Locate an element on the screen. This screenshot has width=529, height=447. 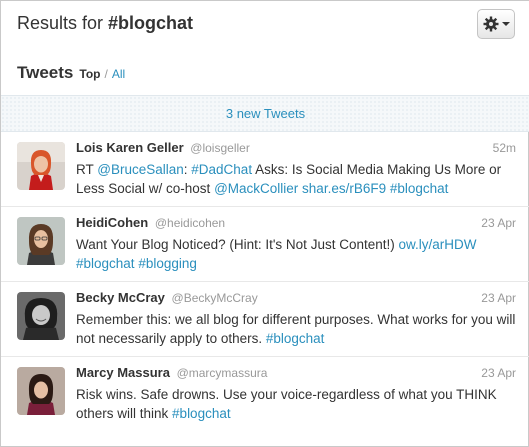
tweet-link: #DadChat is located at coordinates (221, 169).